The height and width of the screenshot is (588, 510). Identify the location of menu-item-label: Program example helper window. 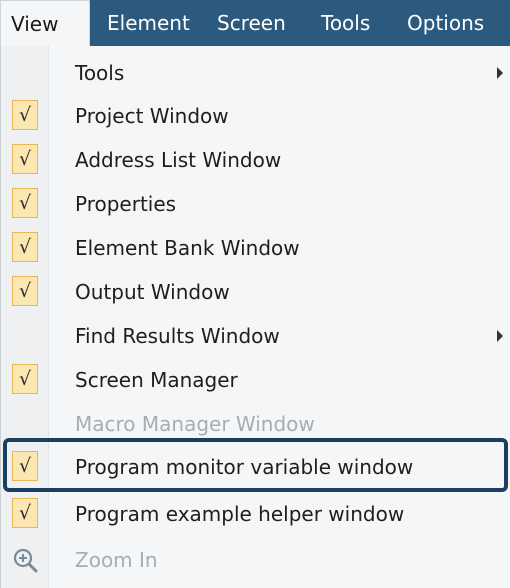
(240, 514).